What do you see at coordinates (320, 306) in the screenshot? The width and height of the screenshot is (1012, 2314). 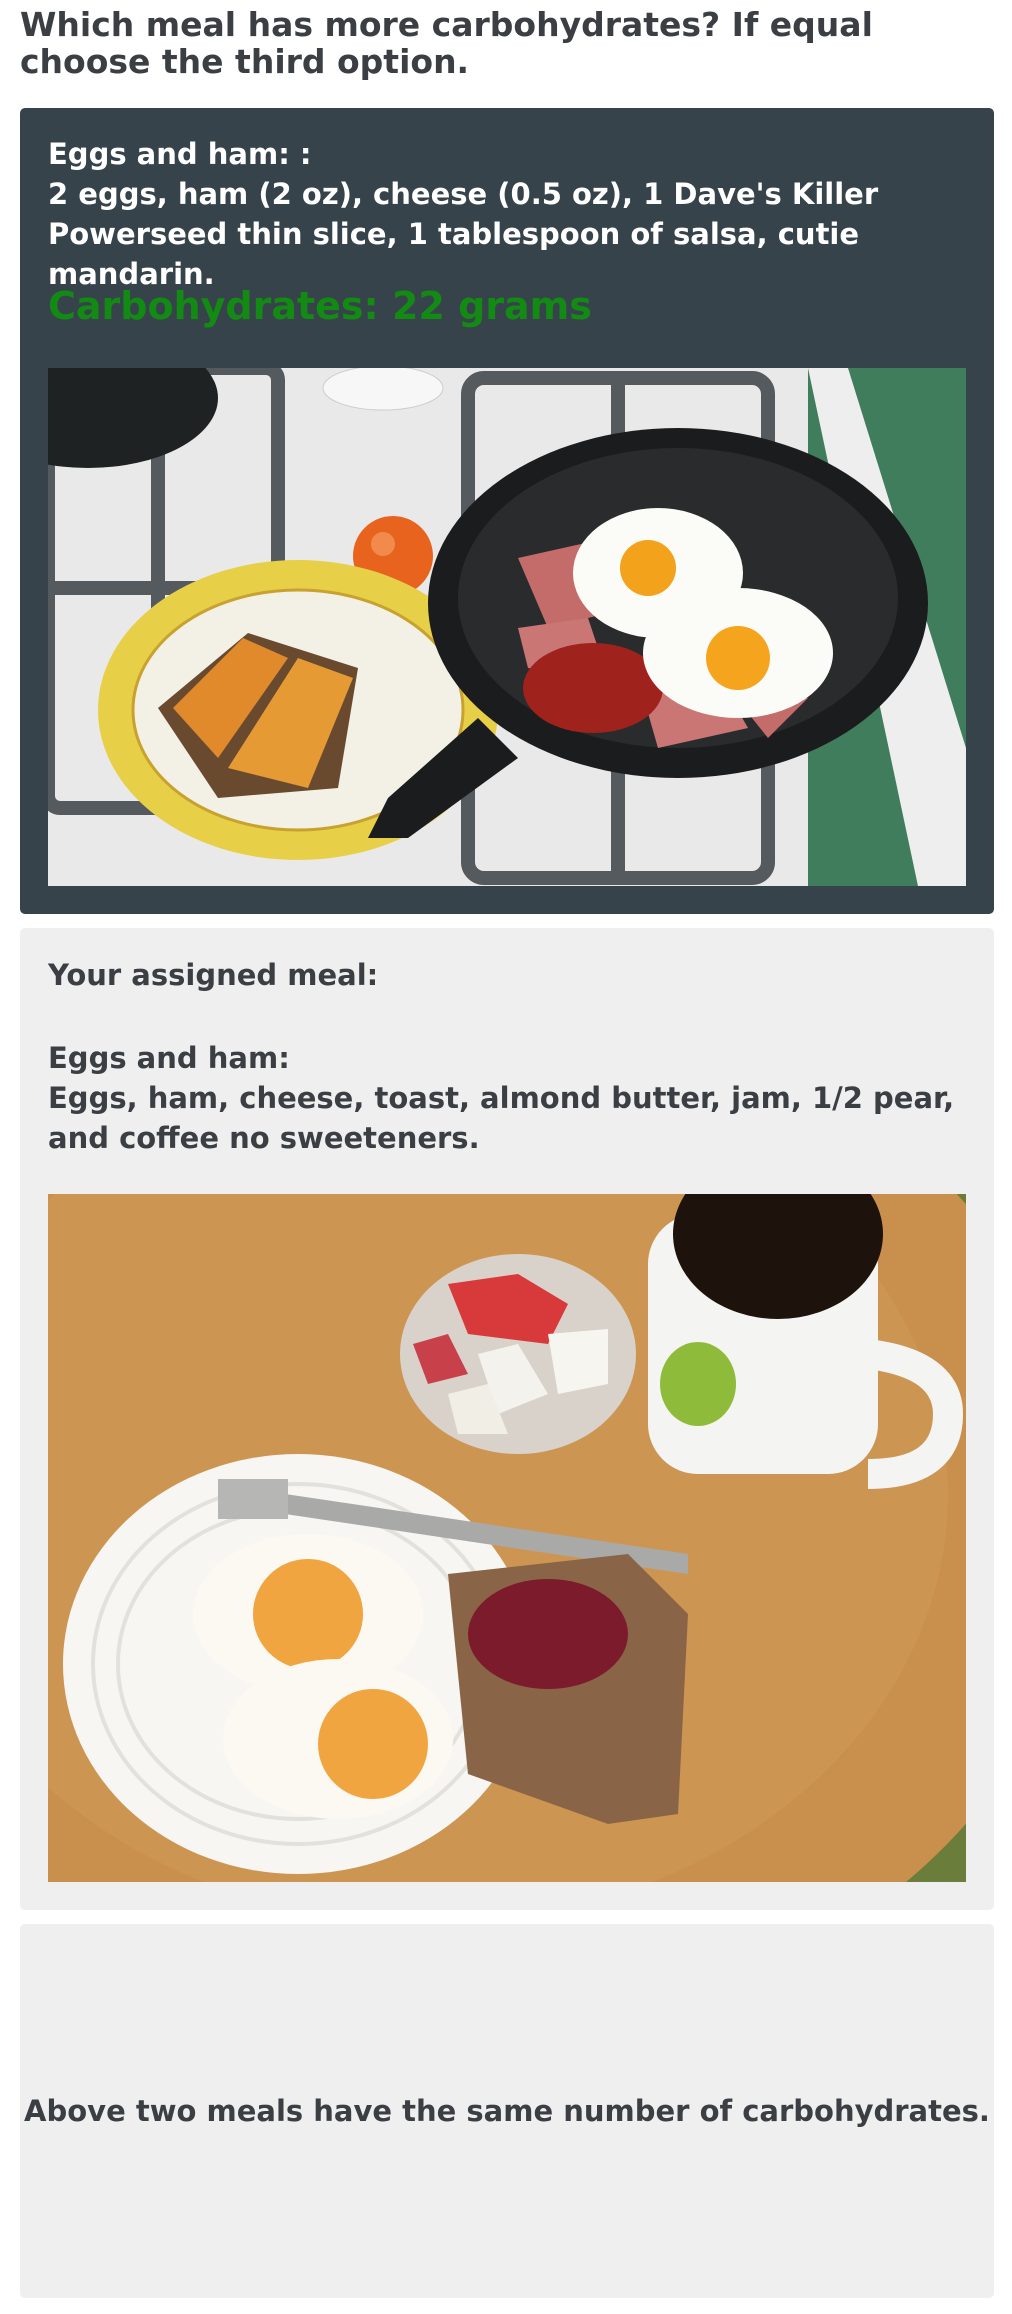 I see `meal-a-carbohydrates: Carbohydrates: 22 grams` at bounding box center [320, 306].